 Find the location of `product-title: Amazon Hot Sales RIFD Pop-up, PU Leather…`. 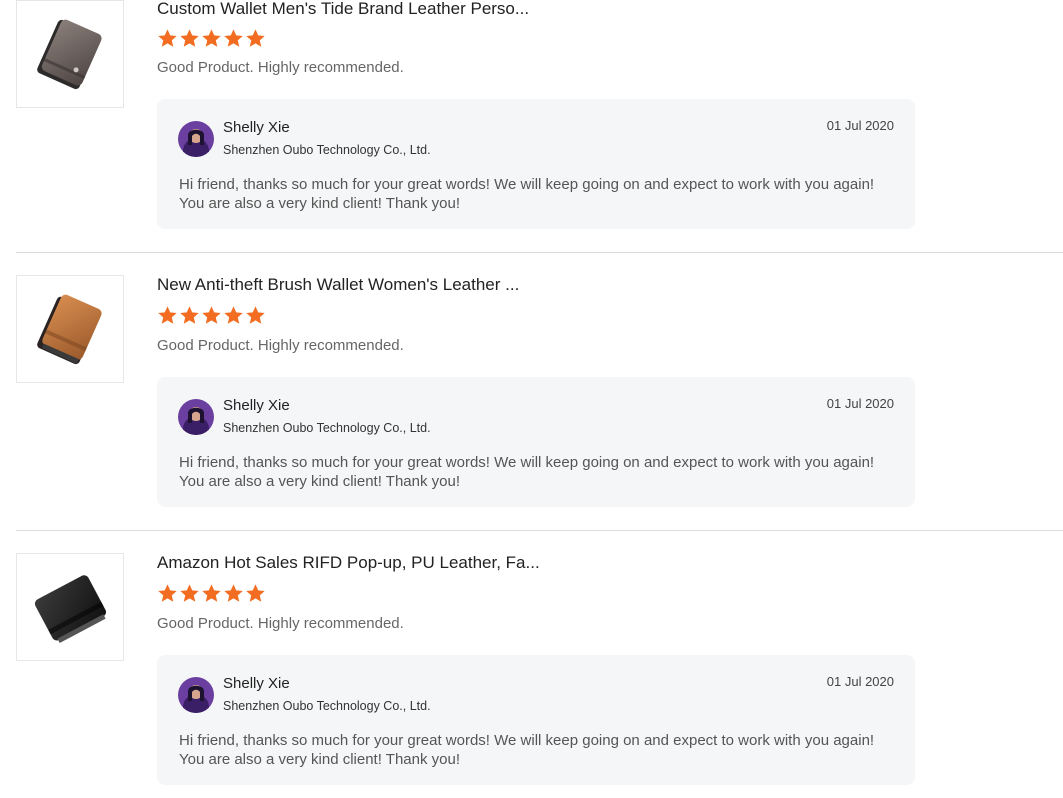

product-title: Amazon Hot Sales RIFD Pop-up, PU Leather… is located at coordinates (348, 563).